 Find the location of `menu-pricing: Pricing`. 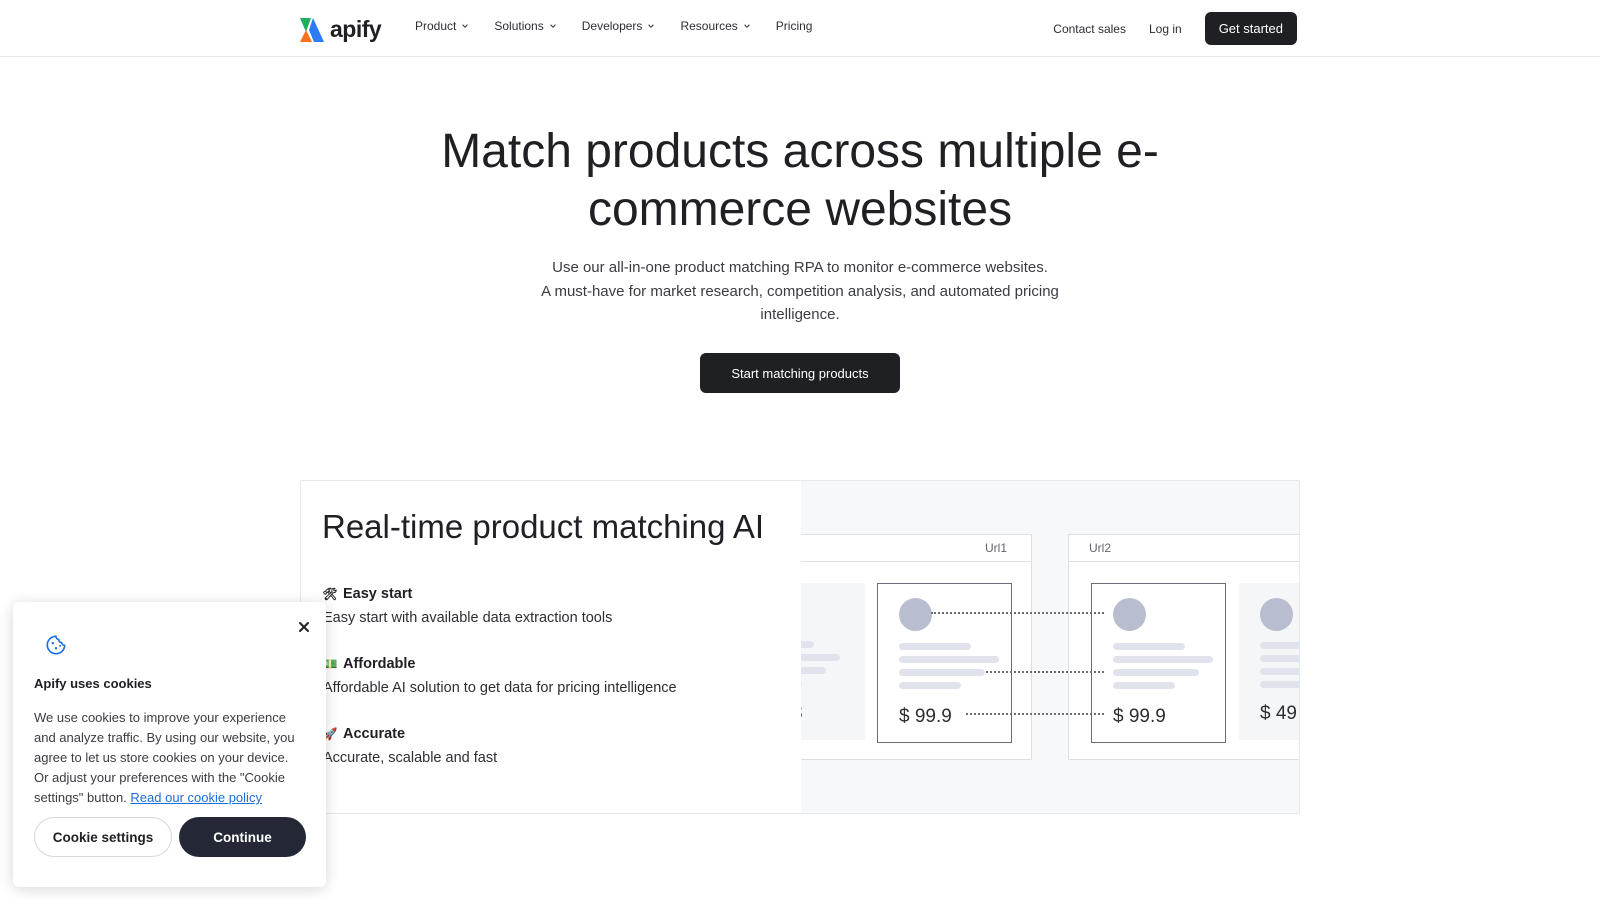

menu-pricing: Pricing is located at coordinates (794, 26).